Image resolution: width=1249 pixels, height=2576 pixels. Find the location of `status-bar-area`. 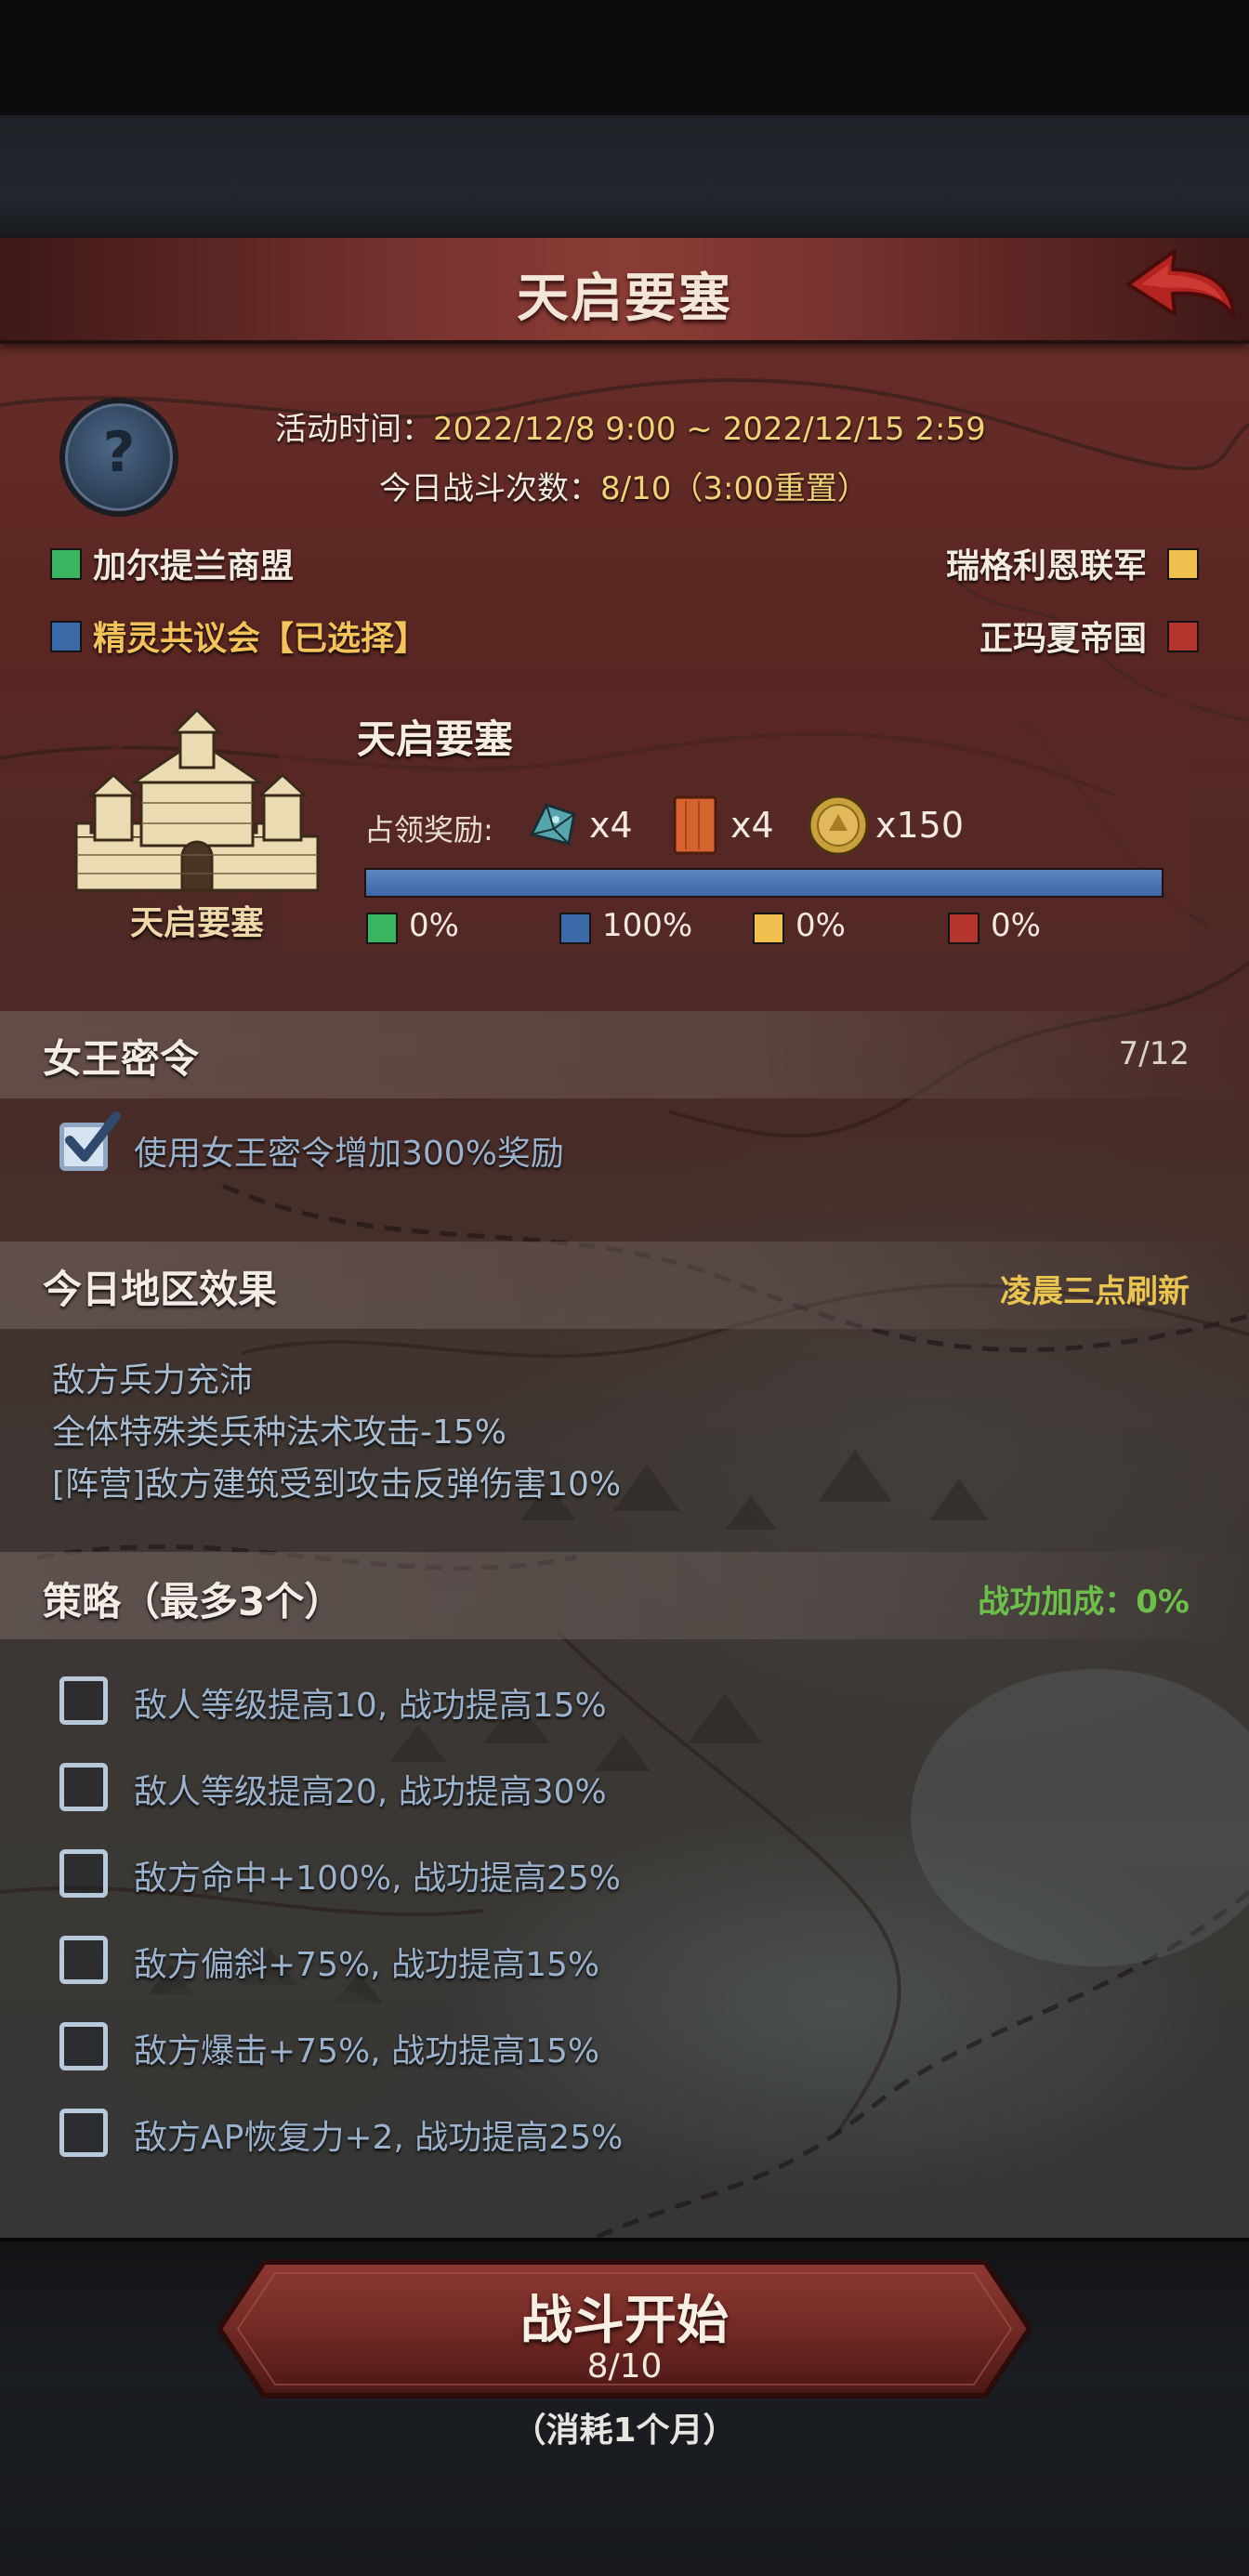

status-bar-area is located at coordinates (624, 57).